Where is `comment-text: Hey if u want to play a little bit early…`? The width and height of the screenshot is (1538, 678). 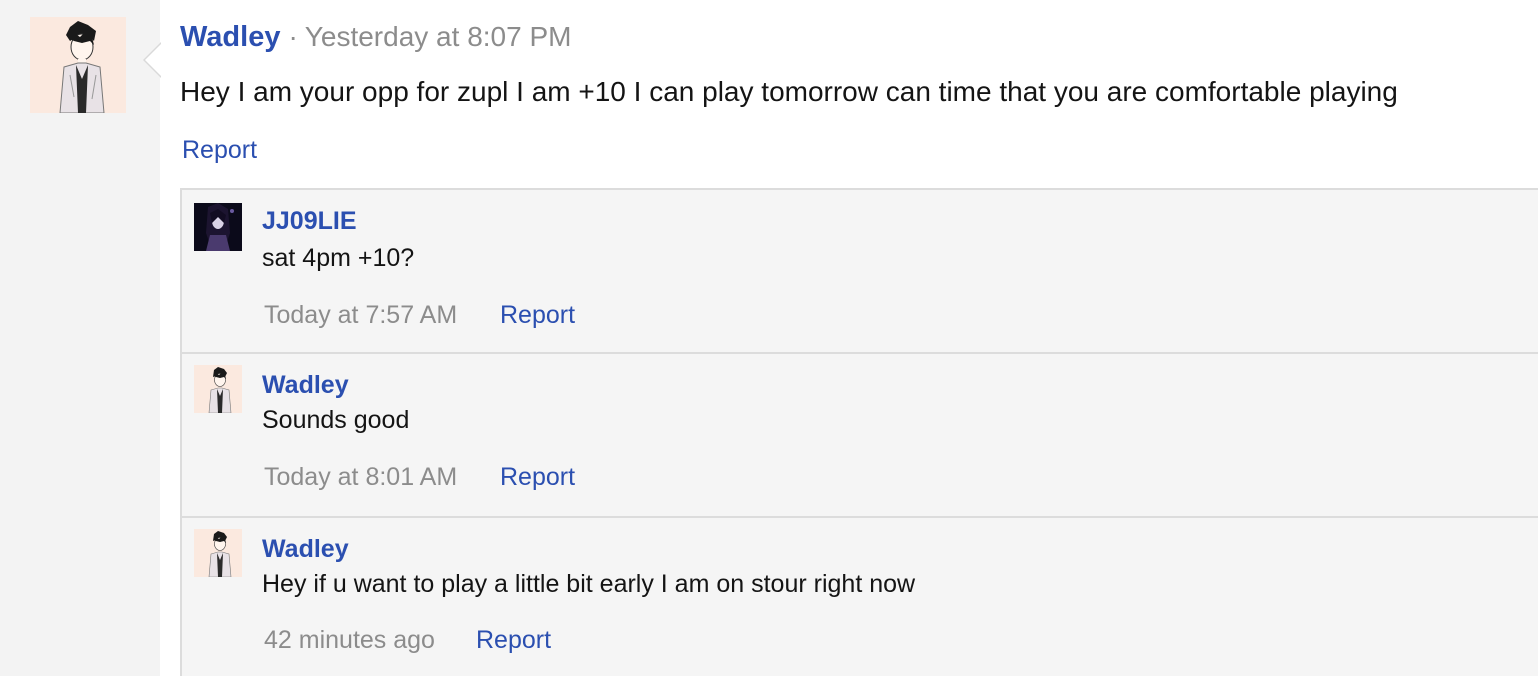 comment-text: Hey if u want to play a little bit early… is located at coordinates (589, 584).